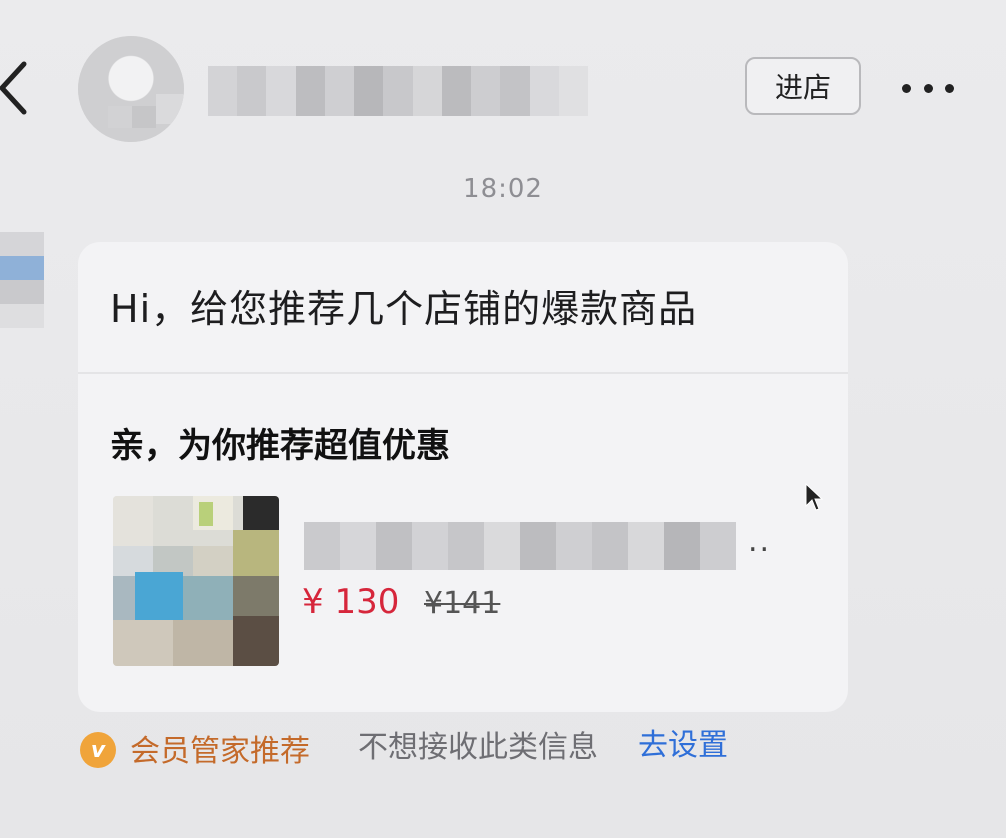  Describe the element at coordinates (17, 88) in the screenshot. I see `back-icon` at that location.